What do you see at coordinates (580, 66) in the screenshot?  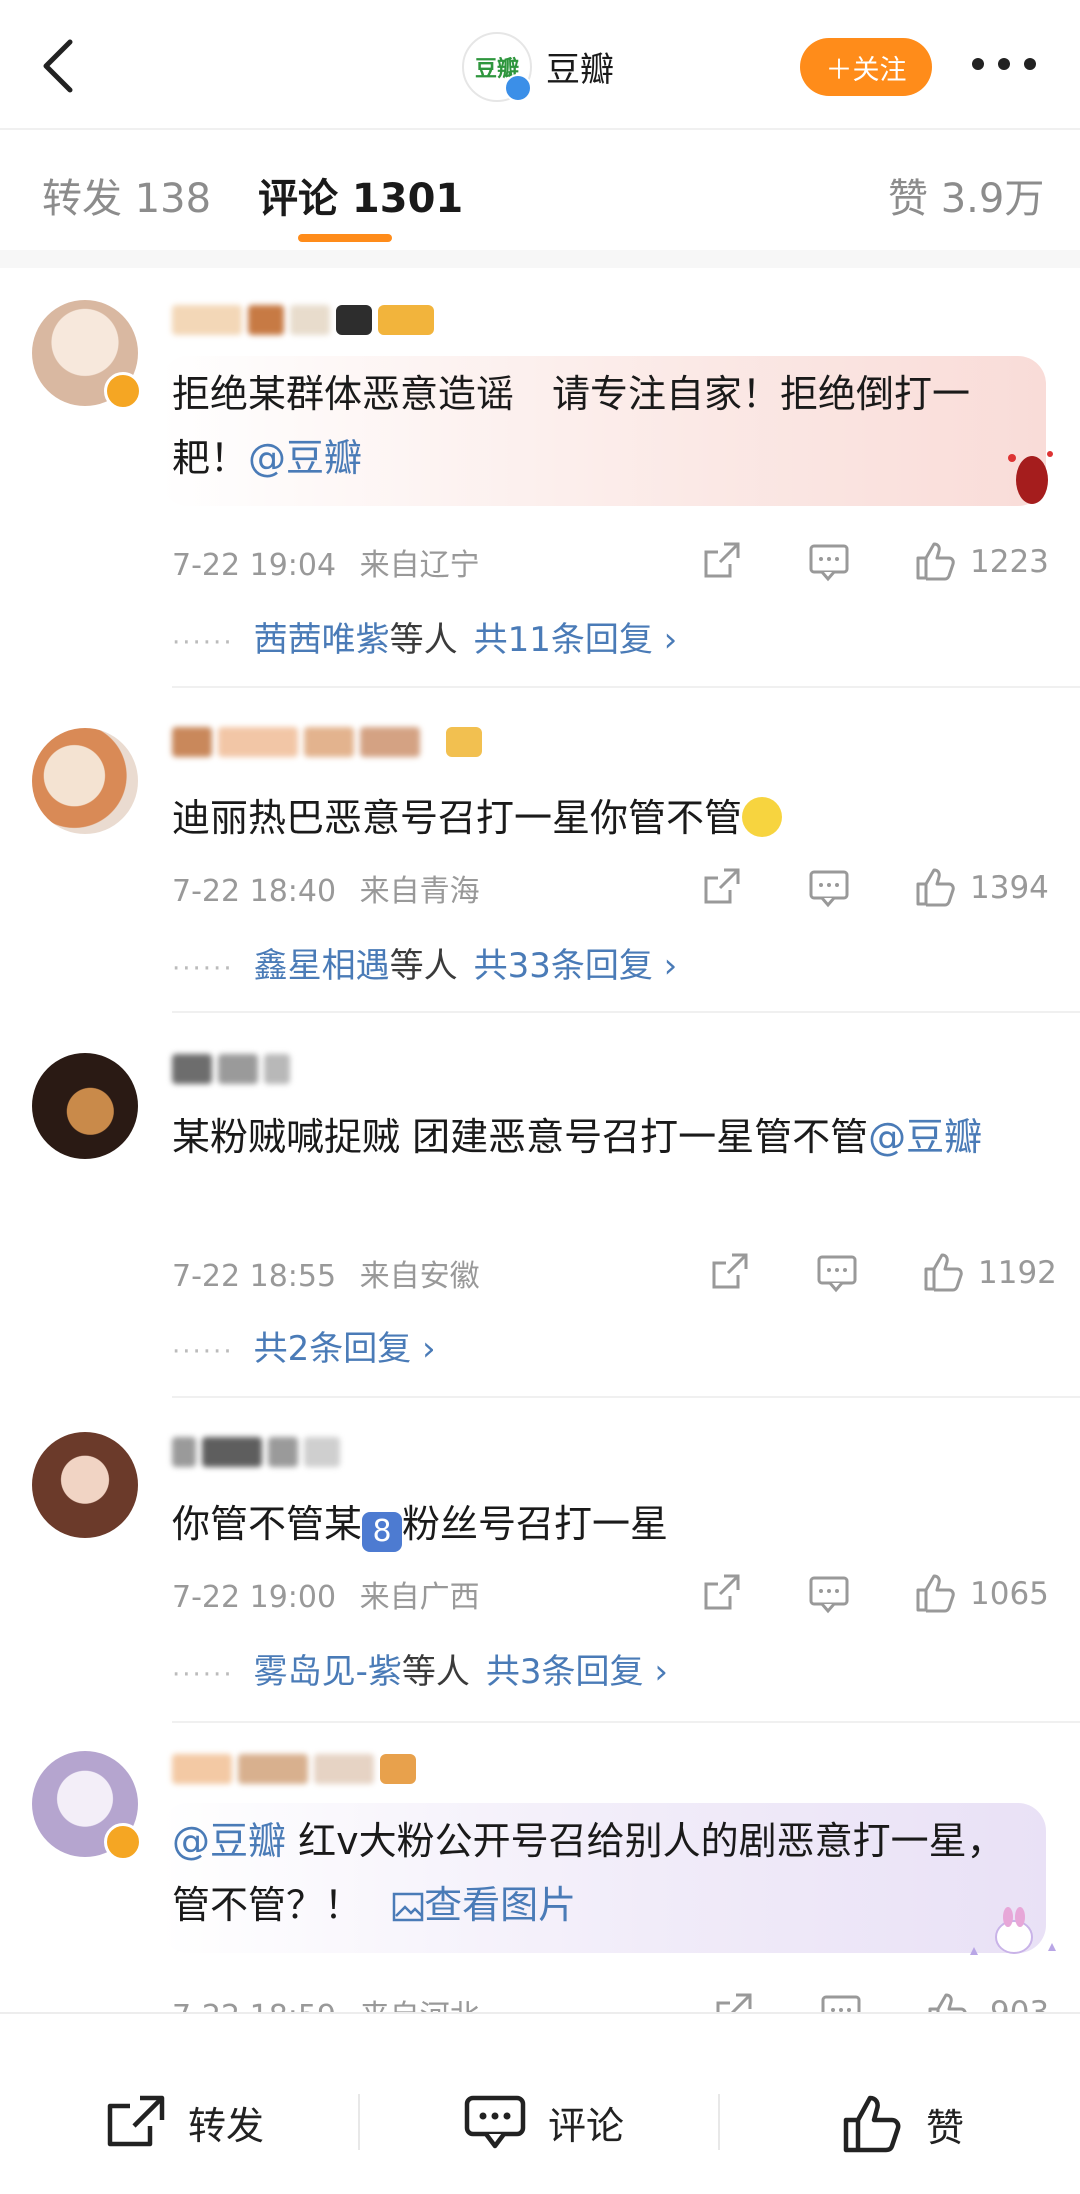 I see `account-name: 豆瓣` at bounding box center [580, 66].